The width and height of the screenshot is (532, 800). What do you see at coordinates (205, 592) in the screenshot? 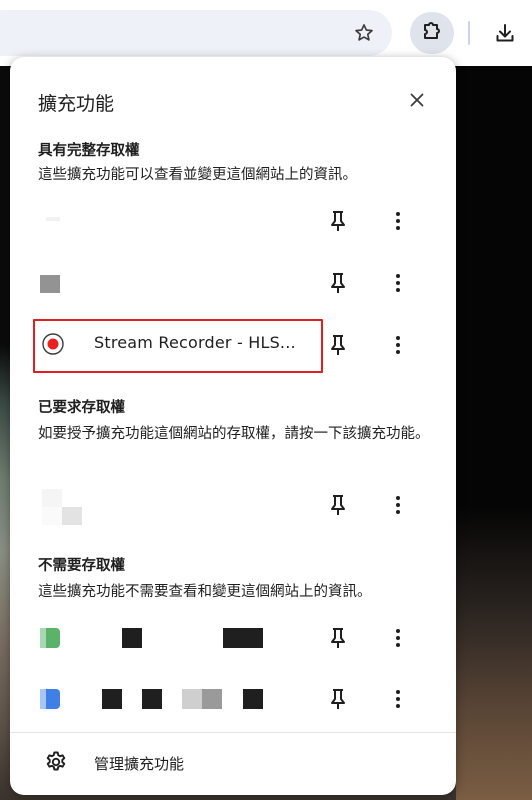
I see `section-desc-no-access: 這些擴充功能不需要查看和變更這個網站上的資訊。` at bounding box center [205, 592].